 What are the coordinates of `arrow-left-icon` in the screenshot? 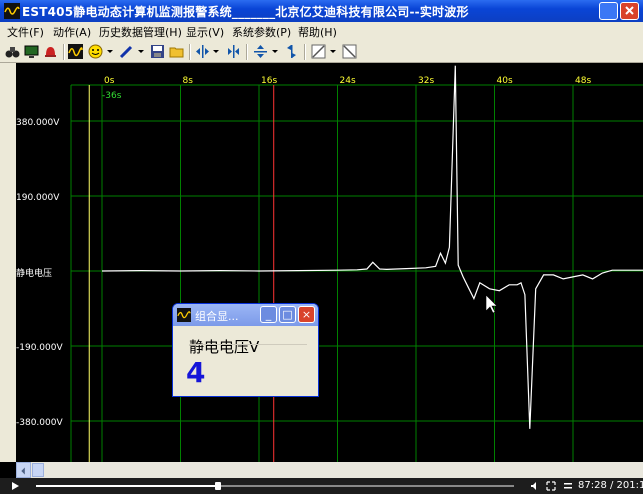 It's located at (23, 471).